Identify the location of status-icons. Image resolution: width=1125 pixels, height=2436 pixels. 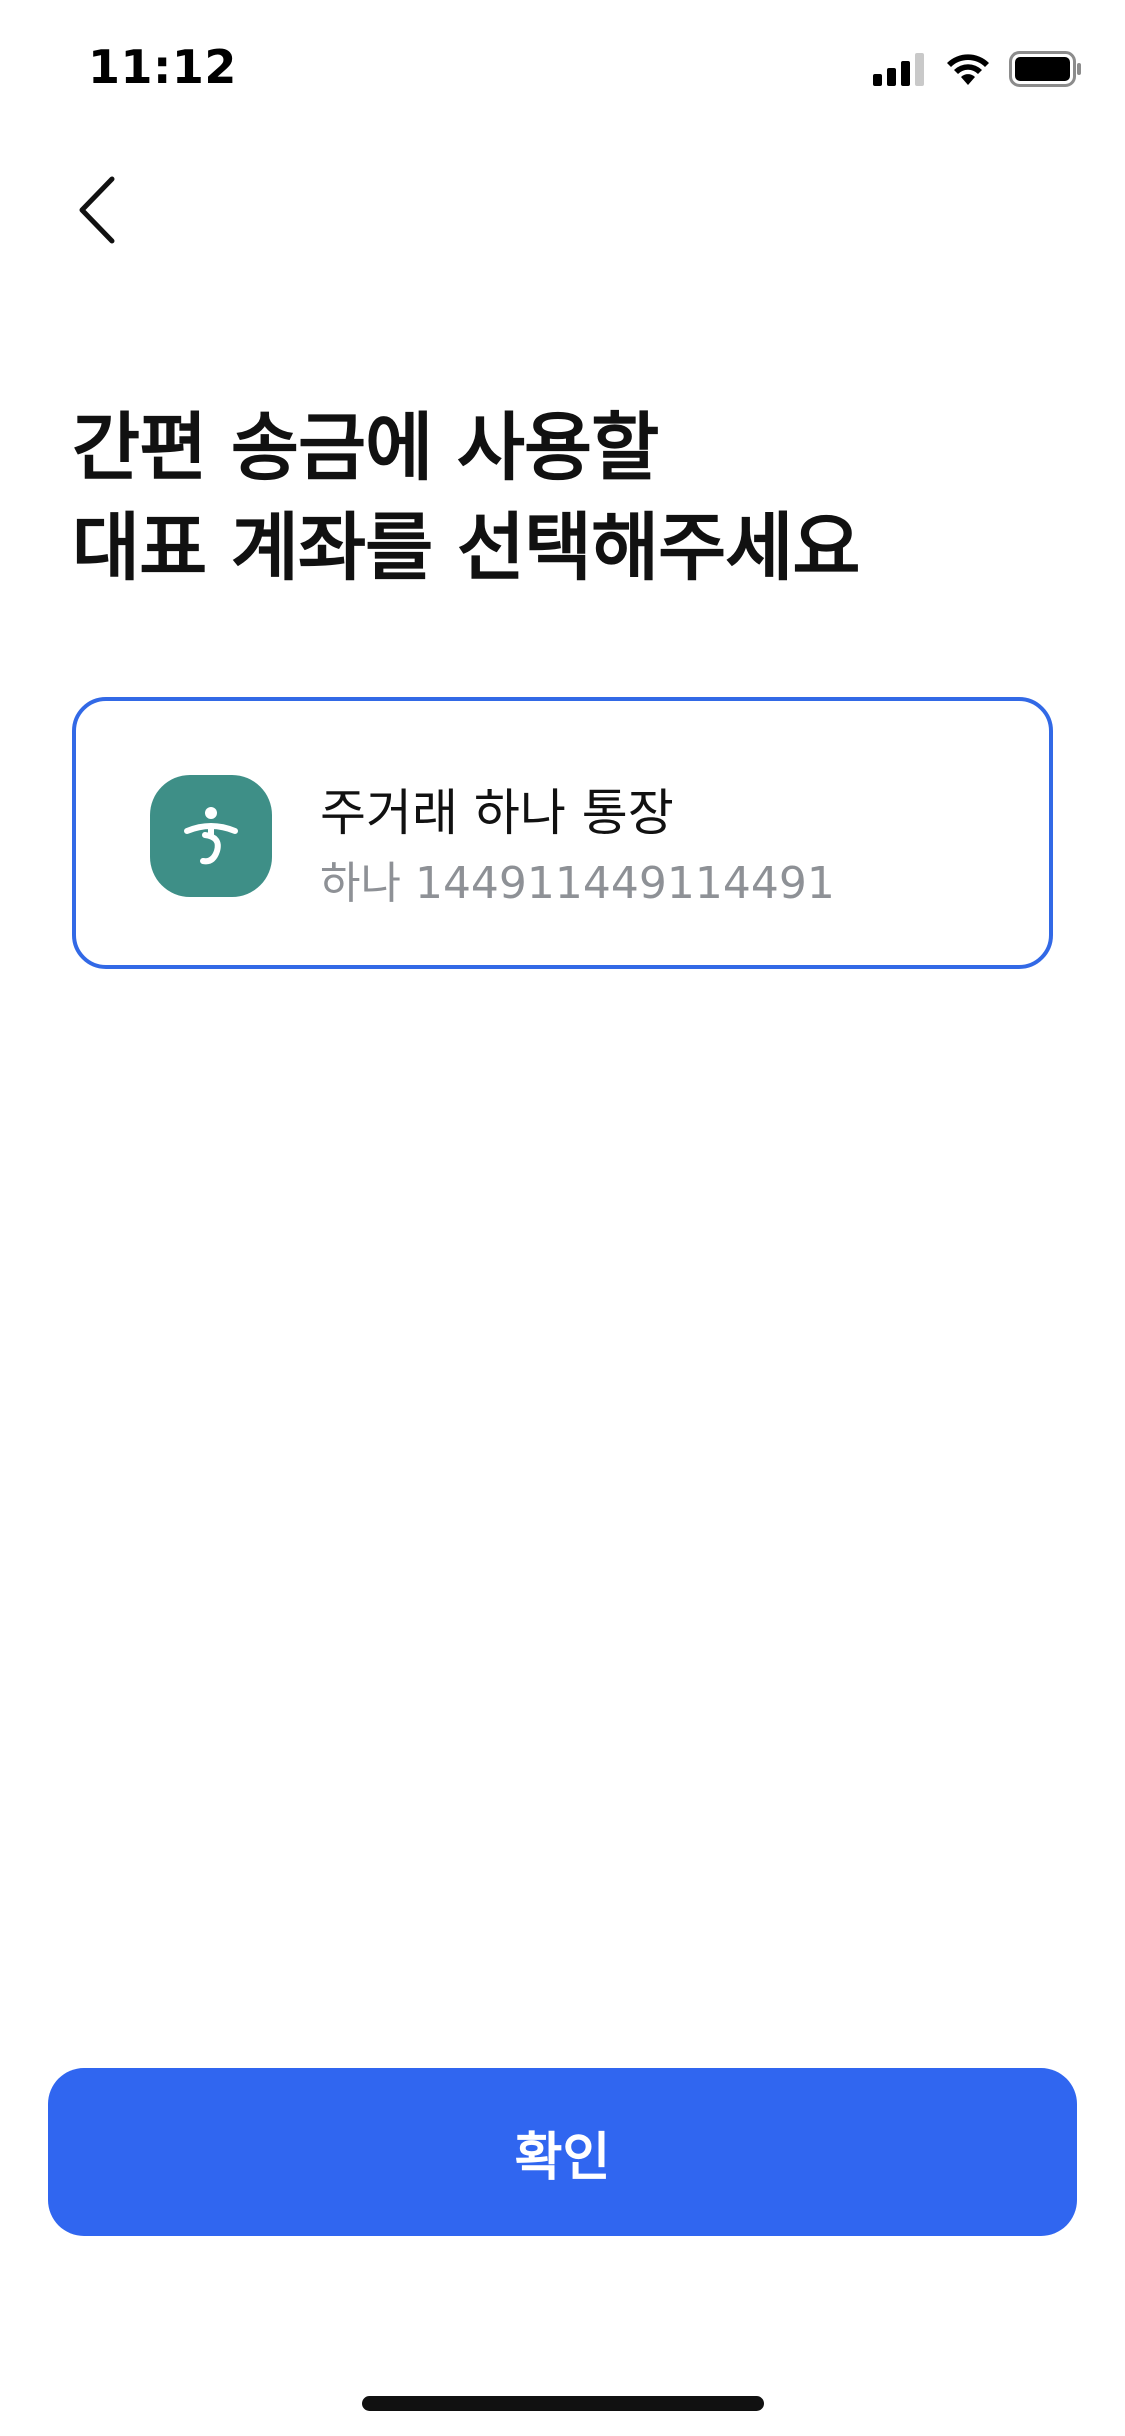
(978, 69).